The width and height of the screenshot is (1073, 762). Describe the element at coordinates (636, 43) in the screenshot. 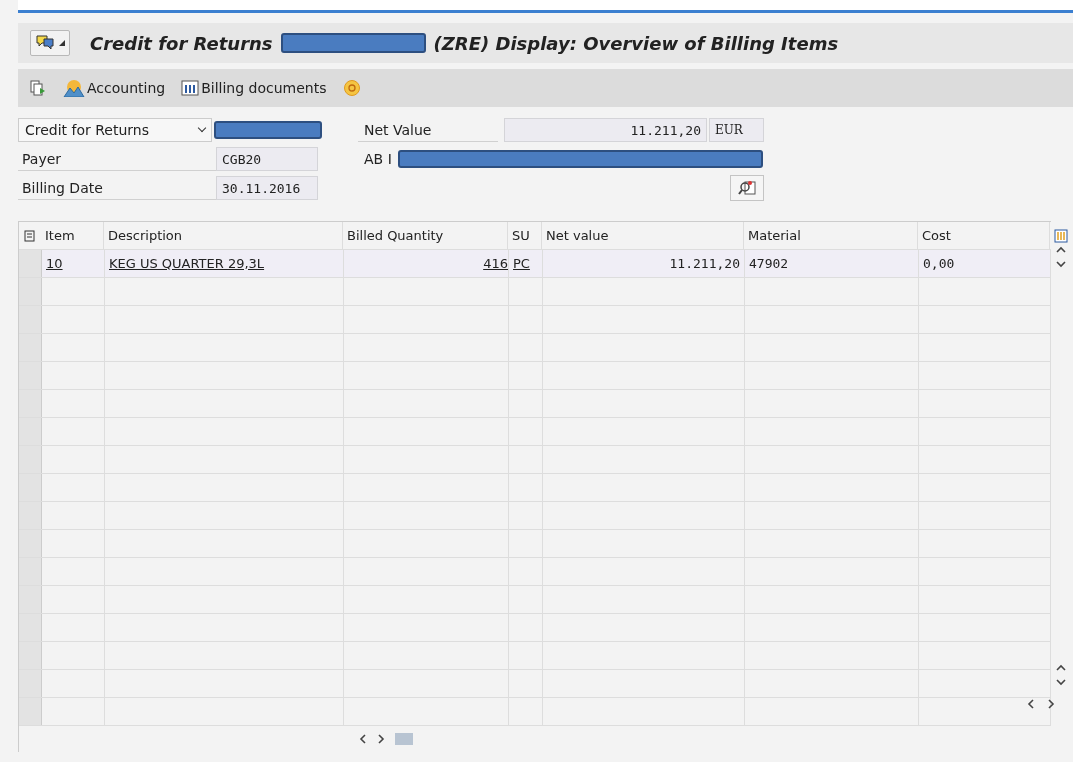

I see `window-title: (ZRE) Display: Overview of Billing Items` at that location.